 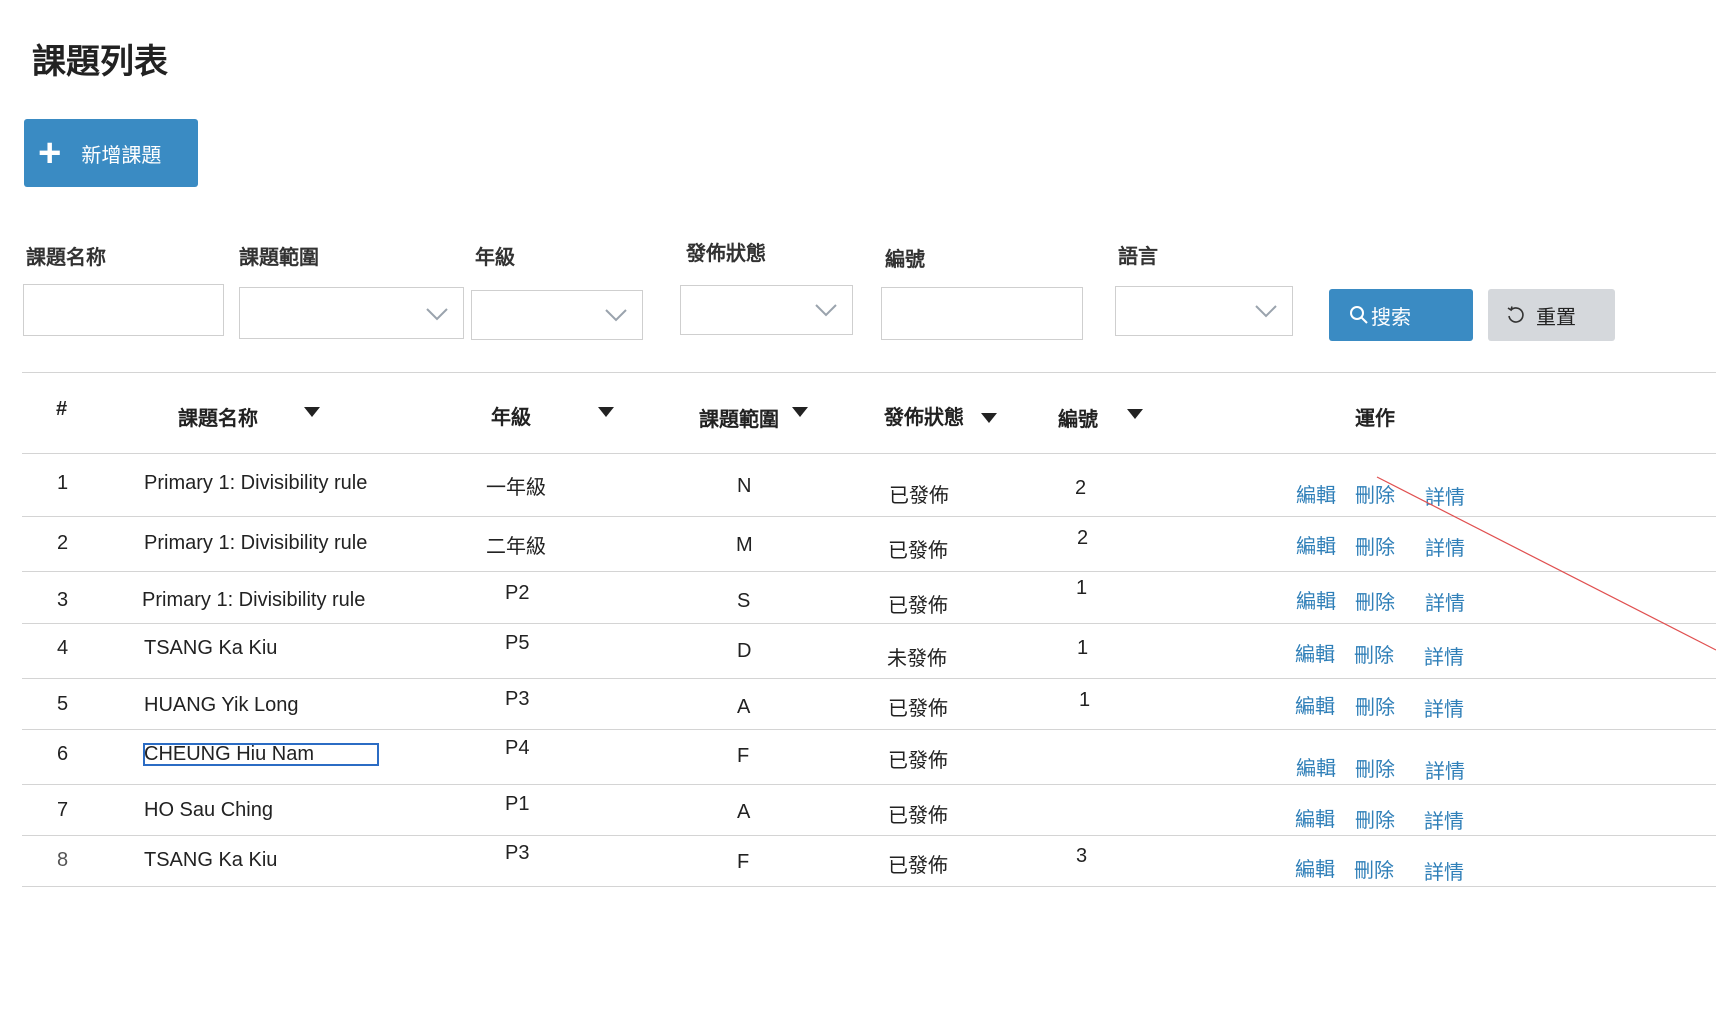 I want to click on sort-scope-icon, so click(x=800, y=412).